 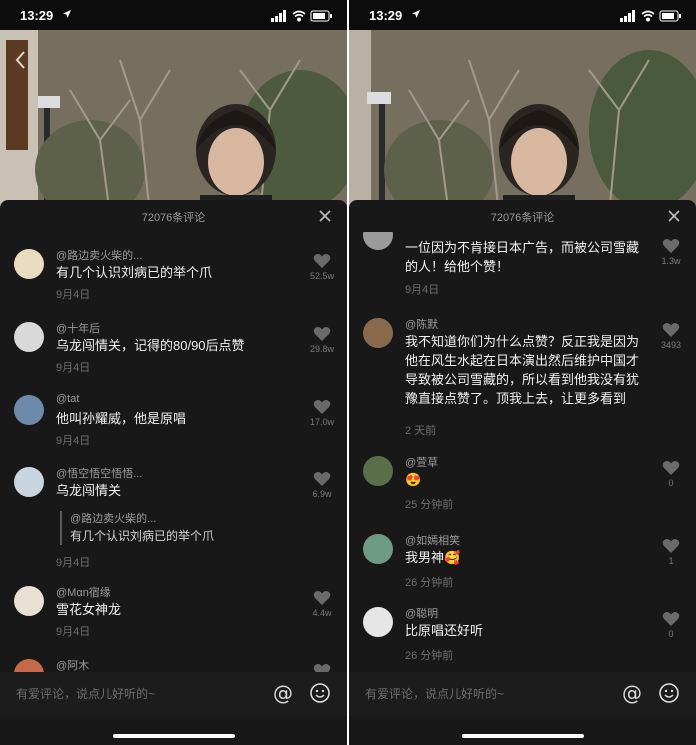 I want to click on comment-text: 一位因为不肯接日本广告，而被公司雪藏的人！给他个赞！, so click(x=525, y=257).